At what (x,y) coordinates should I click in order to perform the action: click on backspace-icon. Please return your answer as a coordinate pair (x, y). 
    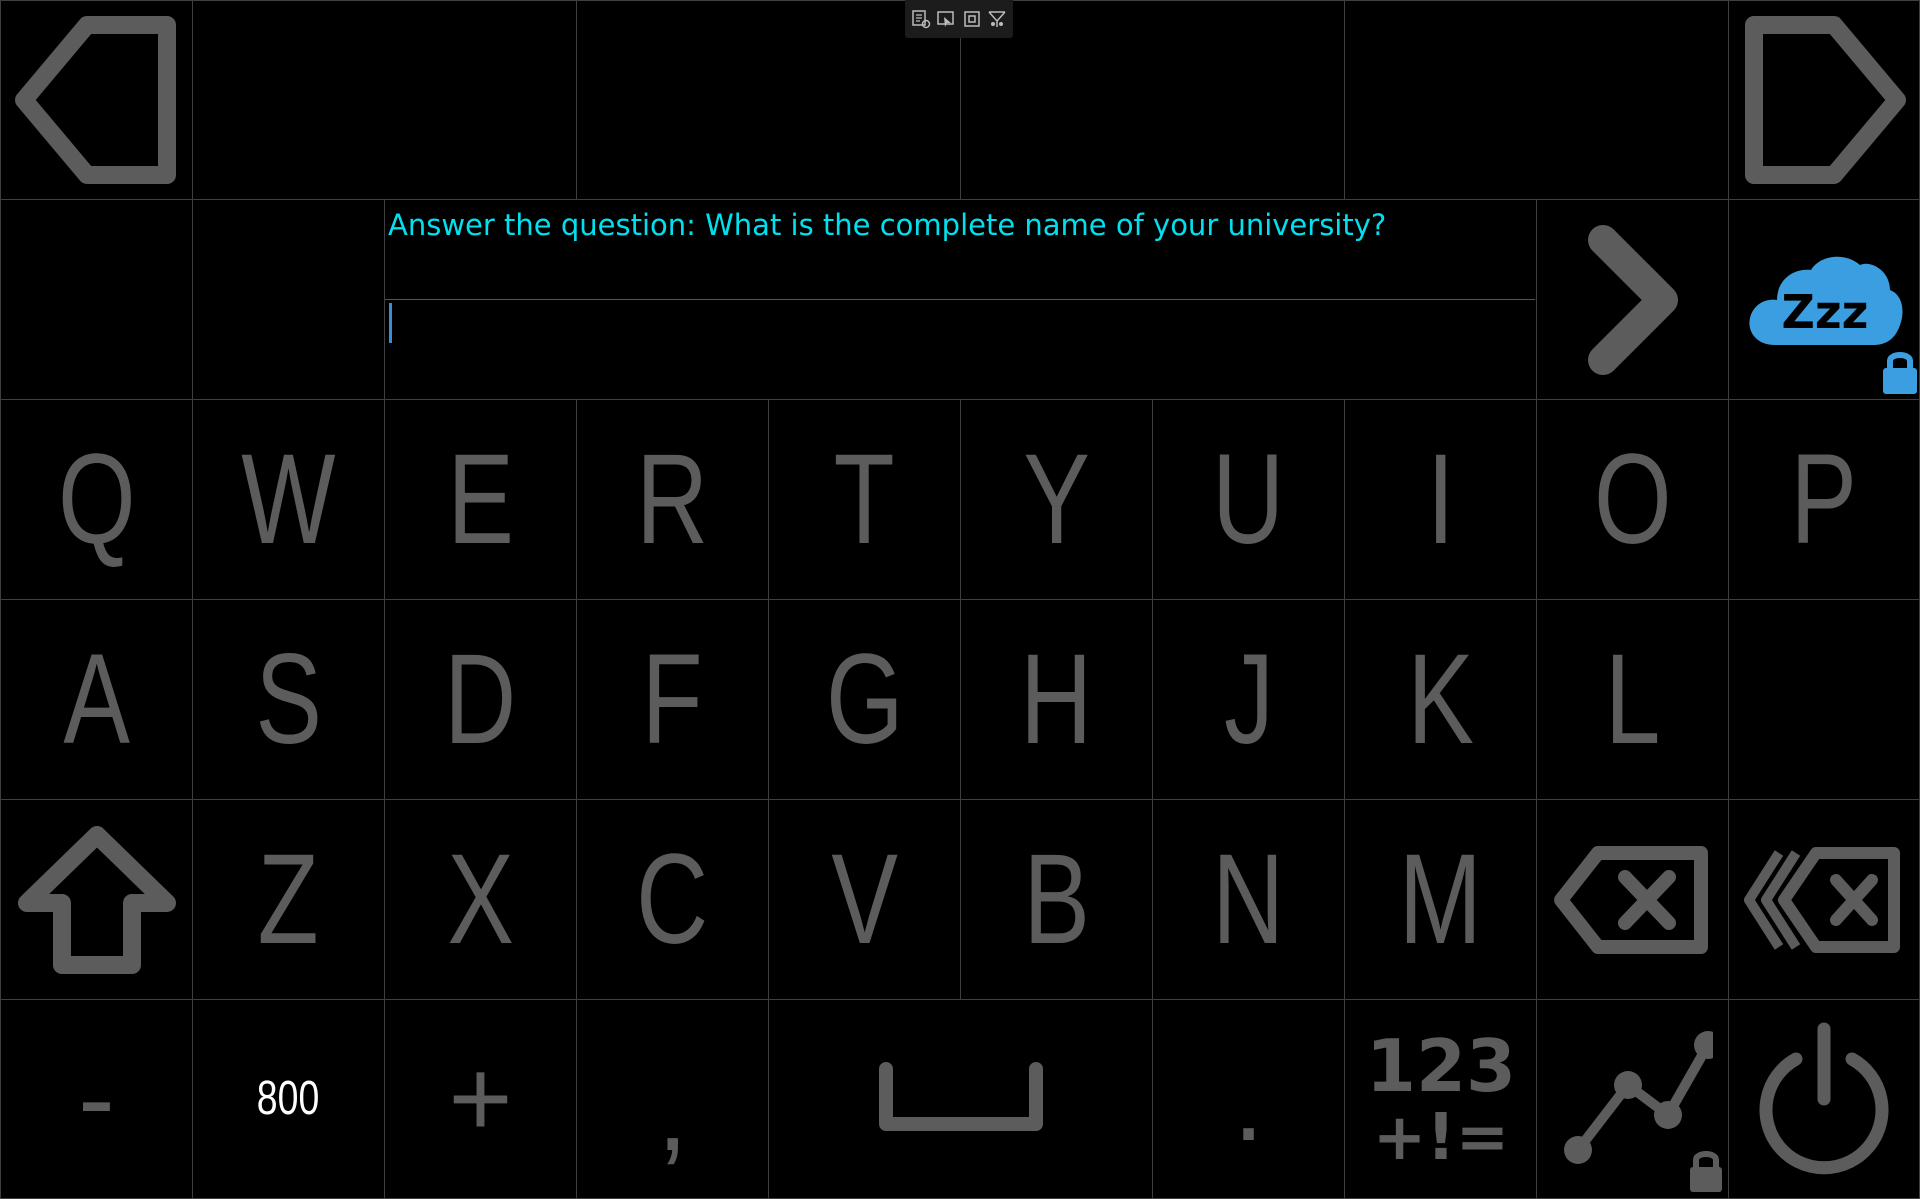
    Looking at the image, I should click on (1630, 899).